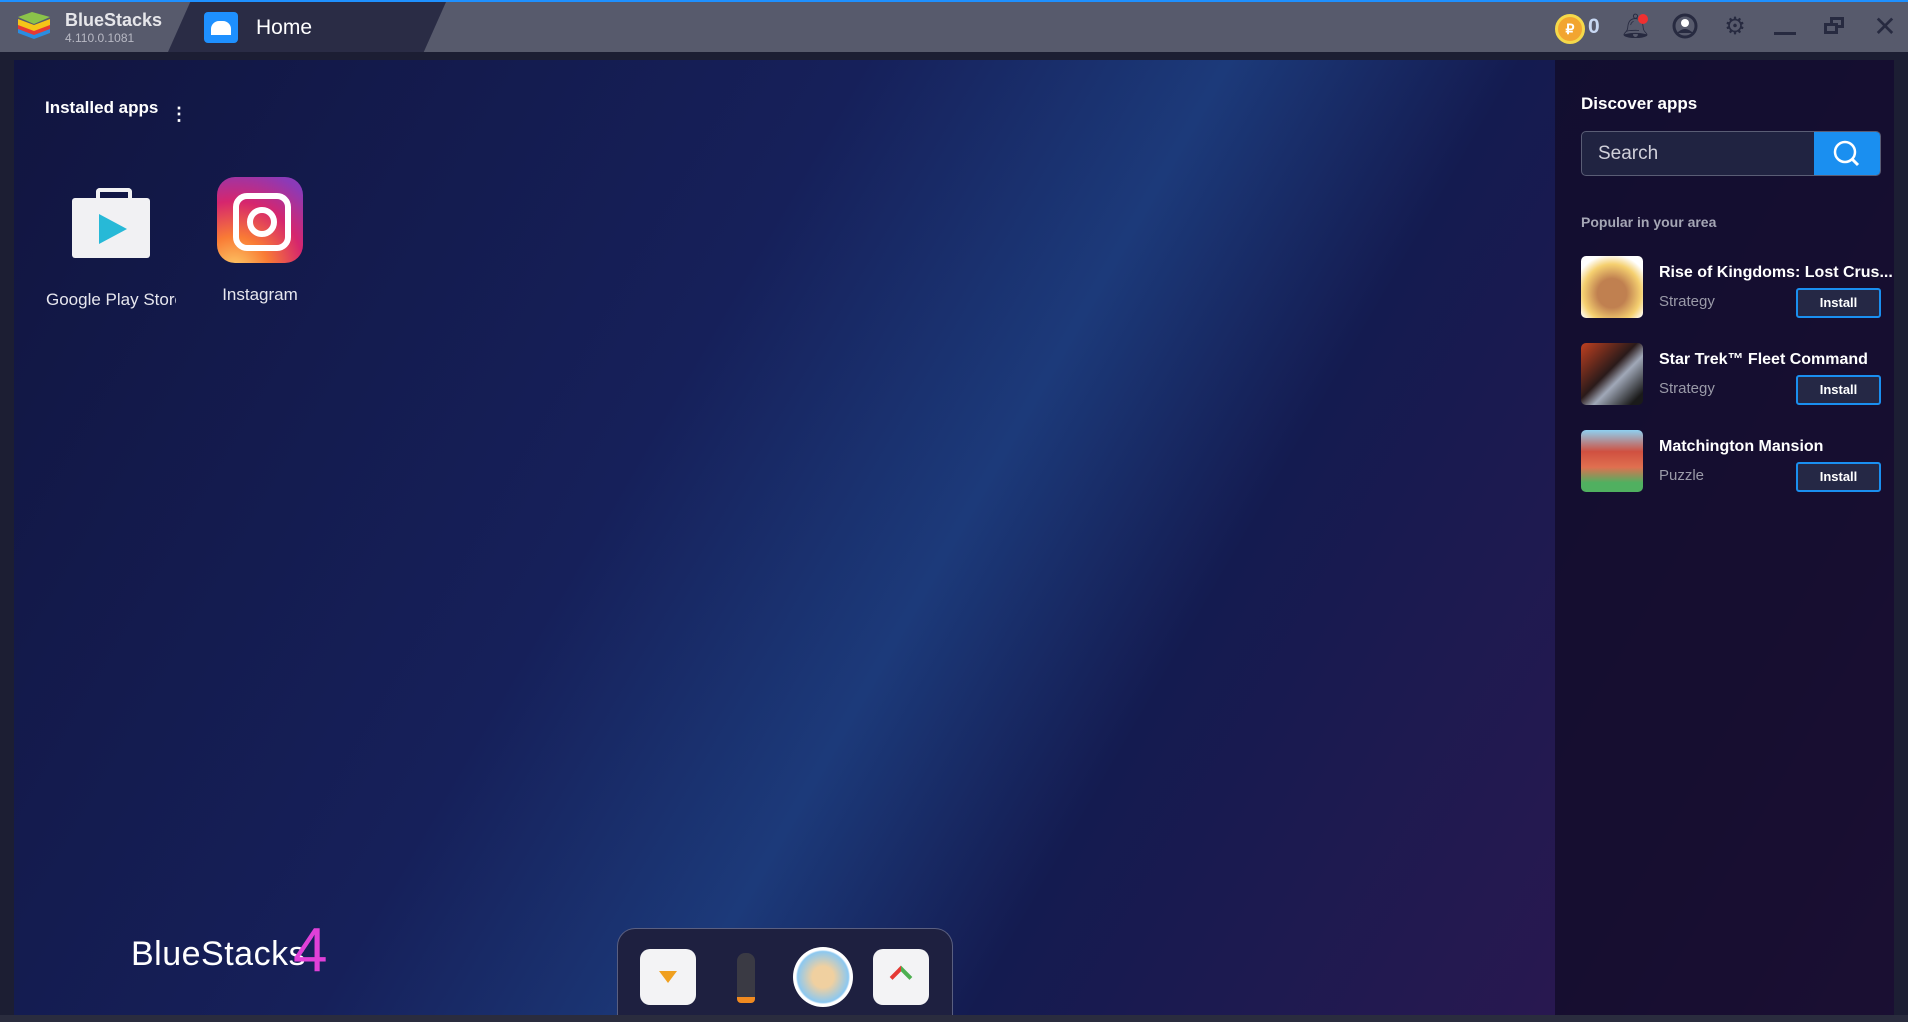 This screenshot has height=1022, width=1908. I want to click on game-pop-icon, so click(823, 977).